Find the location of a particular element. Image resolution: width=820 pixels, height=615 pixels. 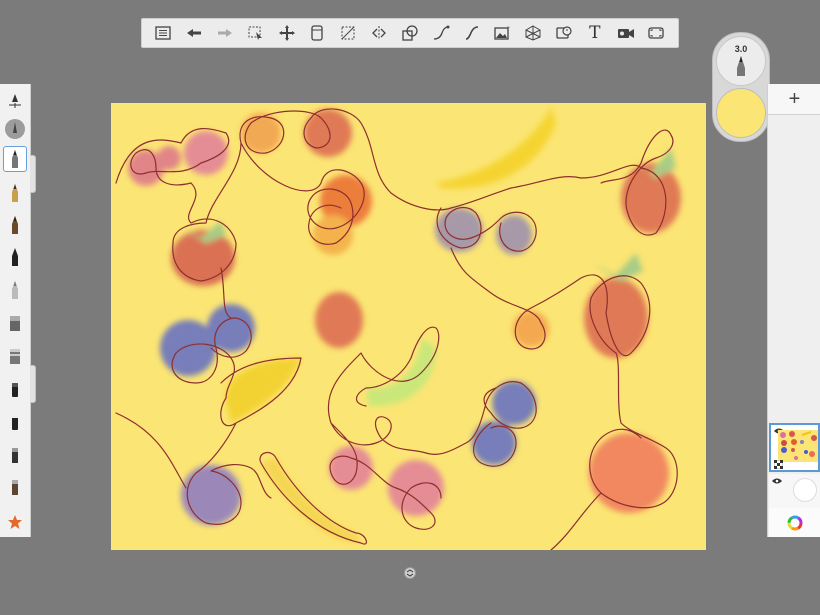

undo-icon is located at coordinates (194, 33).